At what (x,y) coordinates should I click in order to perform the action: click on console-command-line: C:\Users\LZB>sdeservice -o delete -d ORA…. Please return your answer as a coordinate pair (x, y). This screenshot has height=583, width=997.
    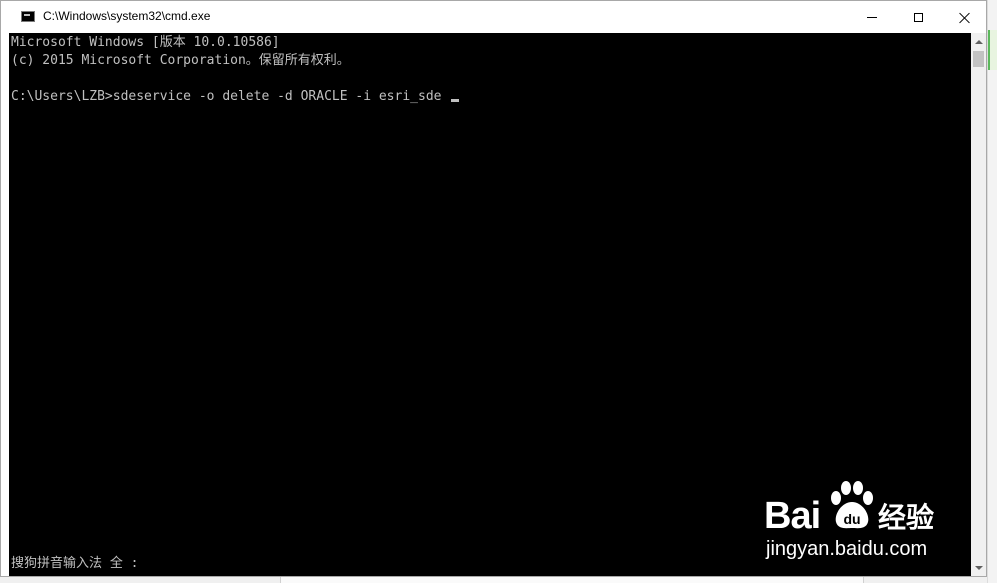
    Looking at the image, I should click on (235, 97).